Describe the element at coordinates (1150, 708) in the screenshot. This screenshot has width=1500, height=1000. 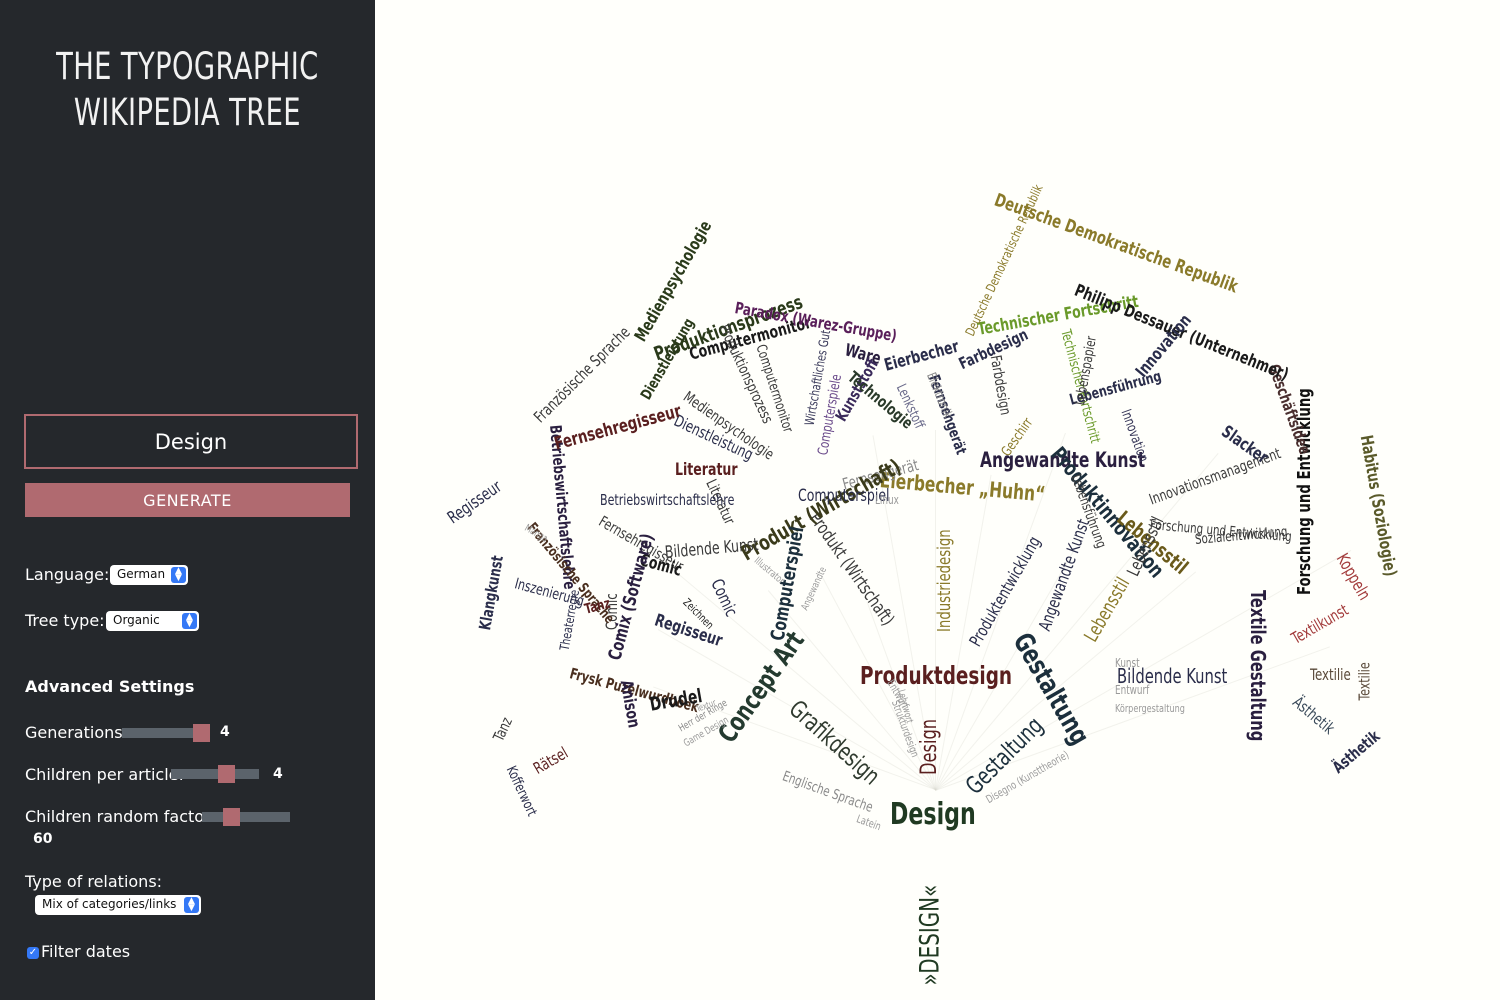
I see `tree-word: Körpergestaltung` at that location.